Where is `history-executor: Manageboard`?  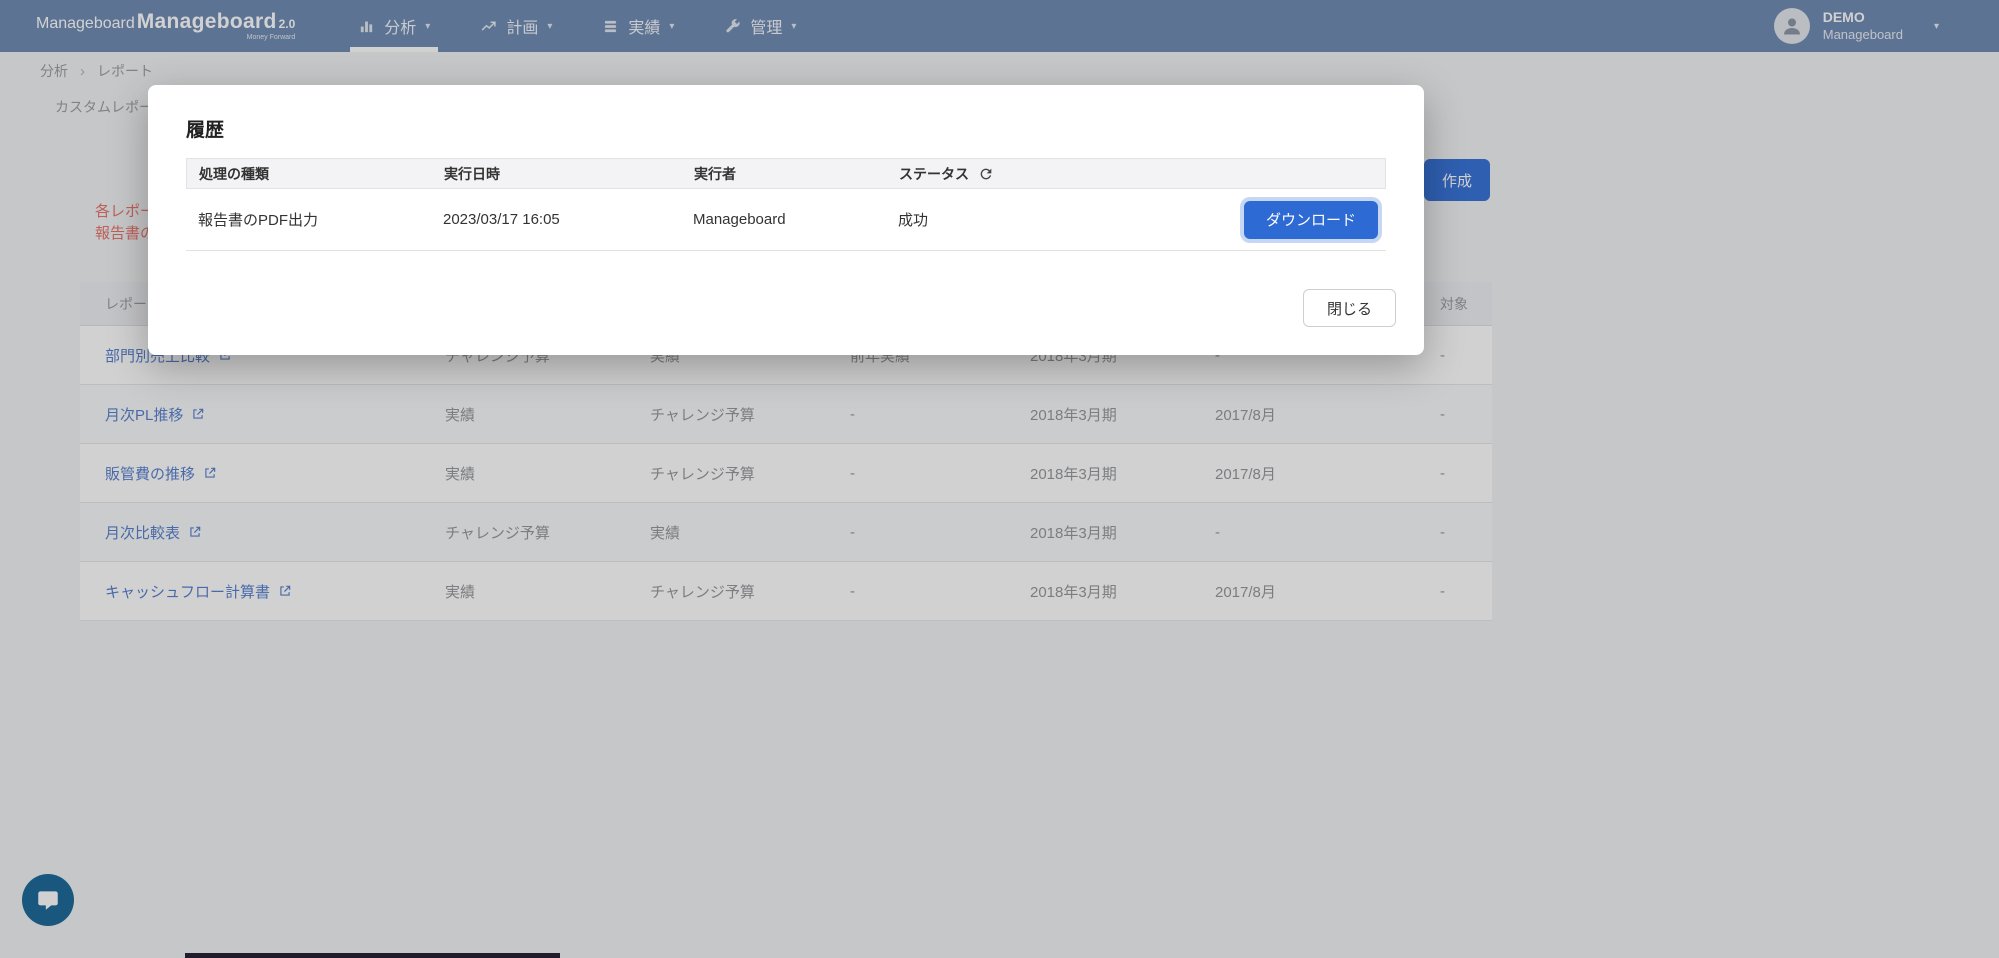 history-executor: Manageboard is located at coordinates (739, 219).